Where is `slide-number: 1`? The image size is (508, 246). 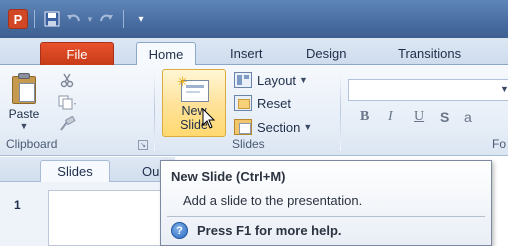
slide-number: 1 is located at coordinates (17, 205).